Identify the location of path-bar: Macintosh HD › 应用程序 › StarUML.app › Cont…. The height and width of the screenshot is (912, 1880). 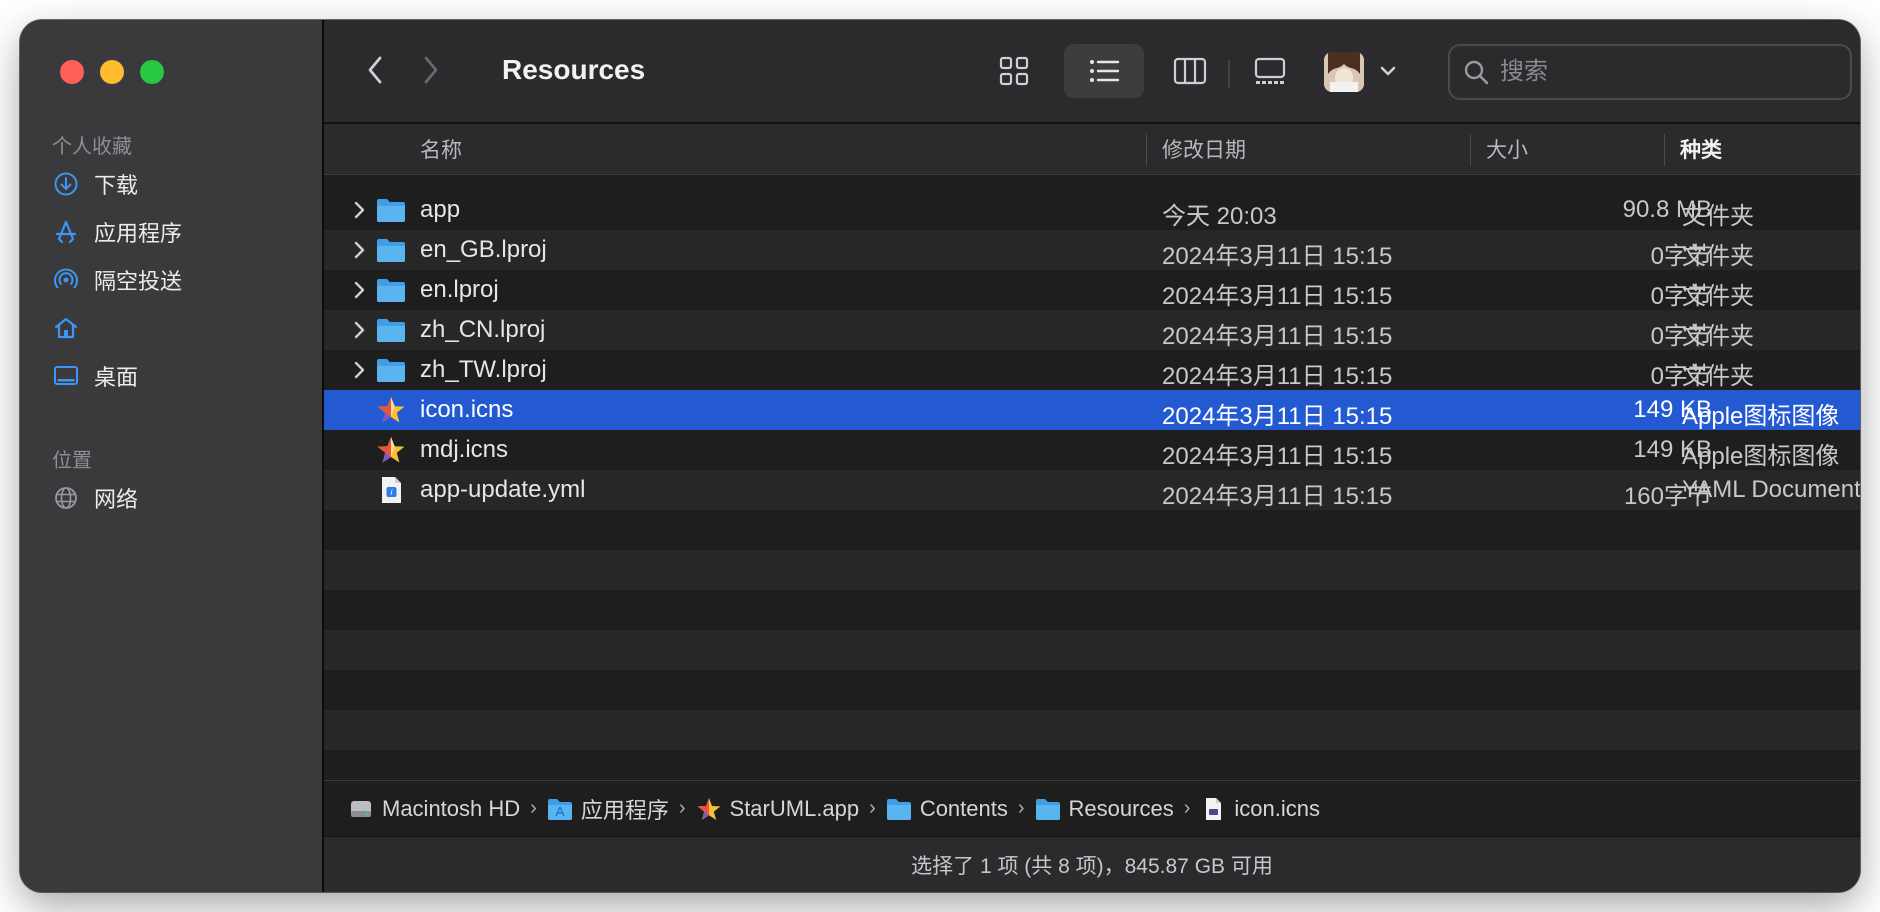
(1092, 808).